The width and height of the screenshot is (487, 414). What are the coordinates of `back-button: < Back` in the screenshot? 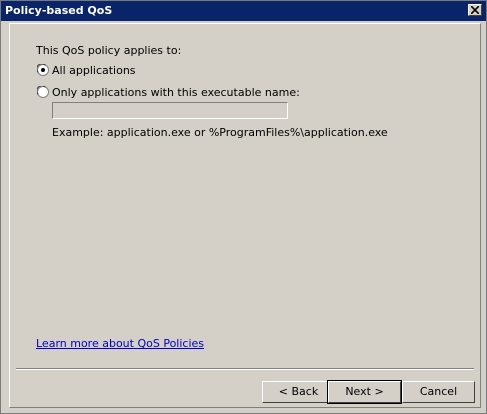 It's located at (298, 392).